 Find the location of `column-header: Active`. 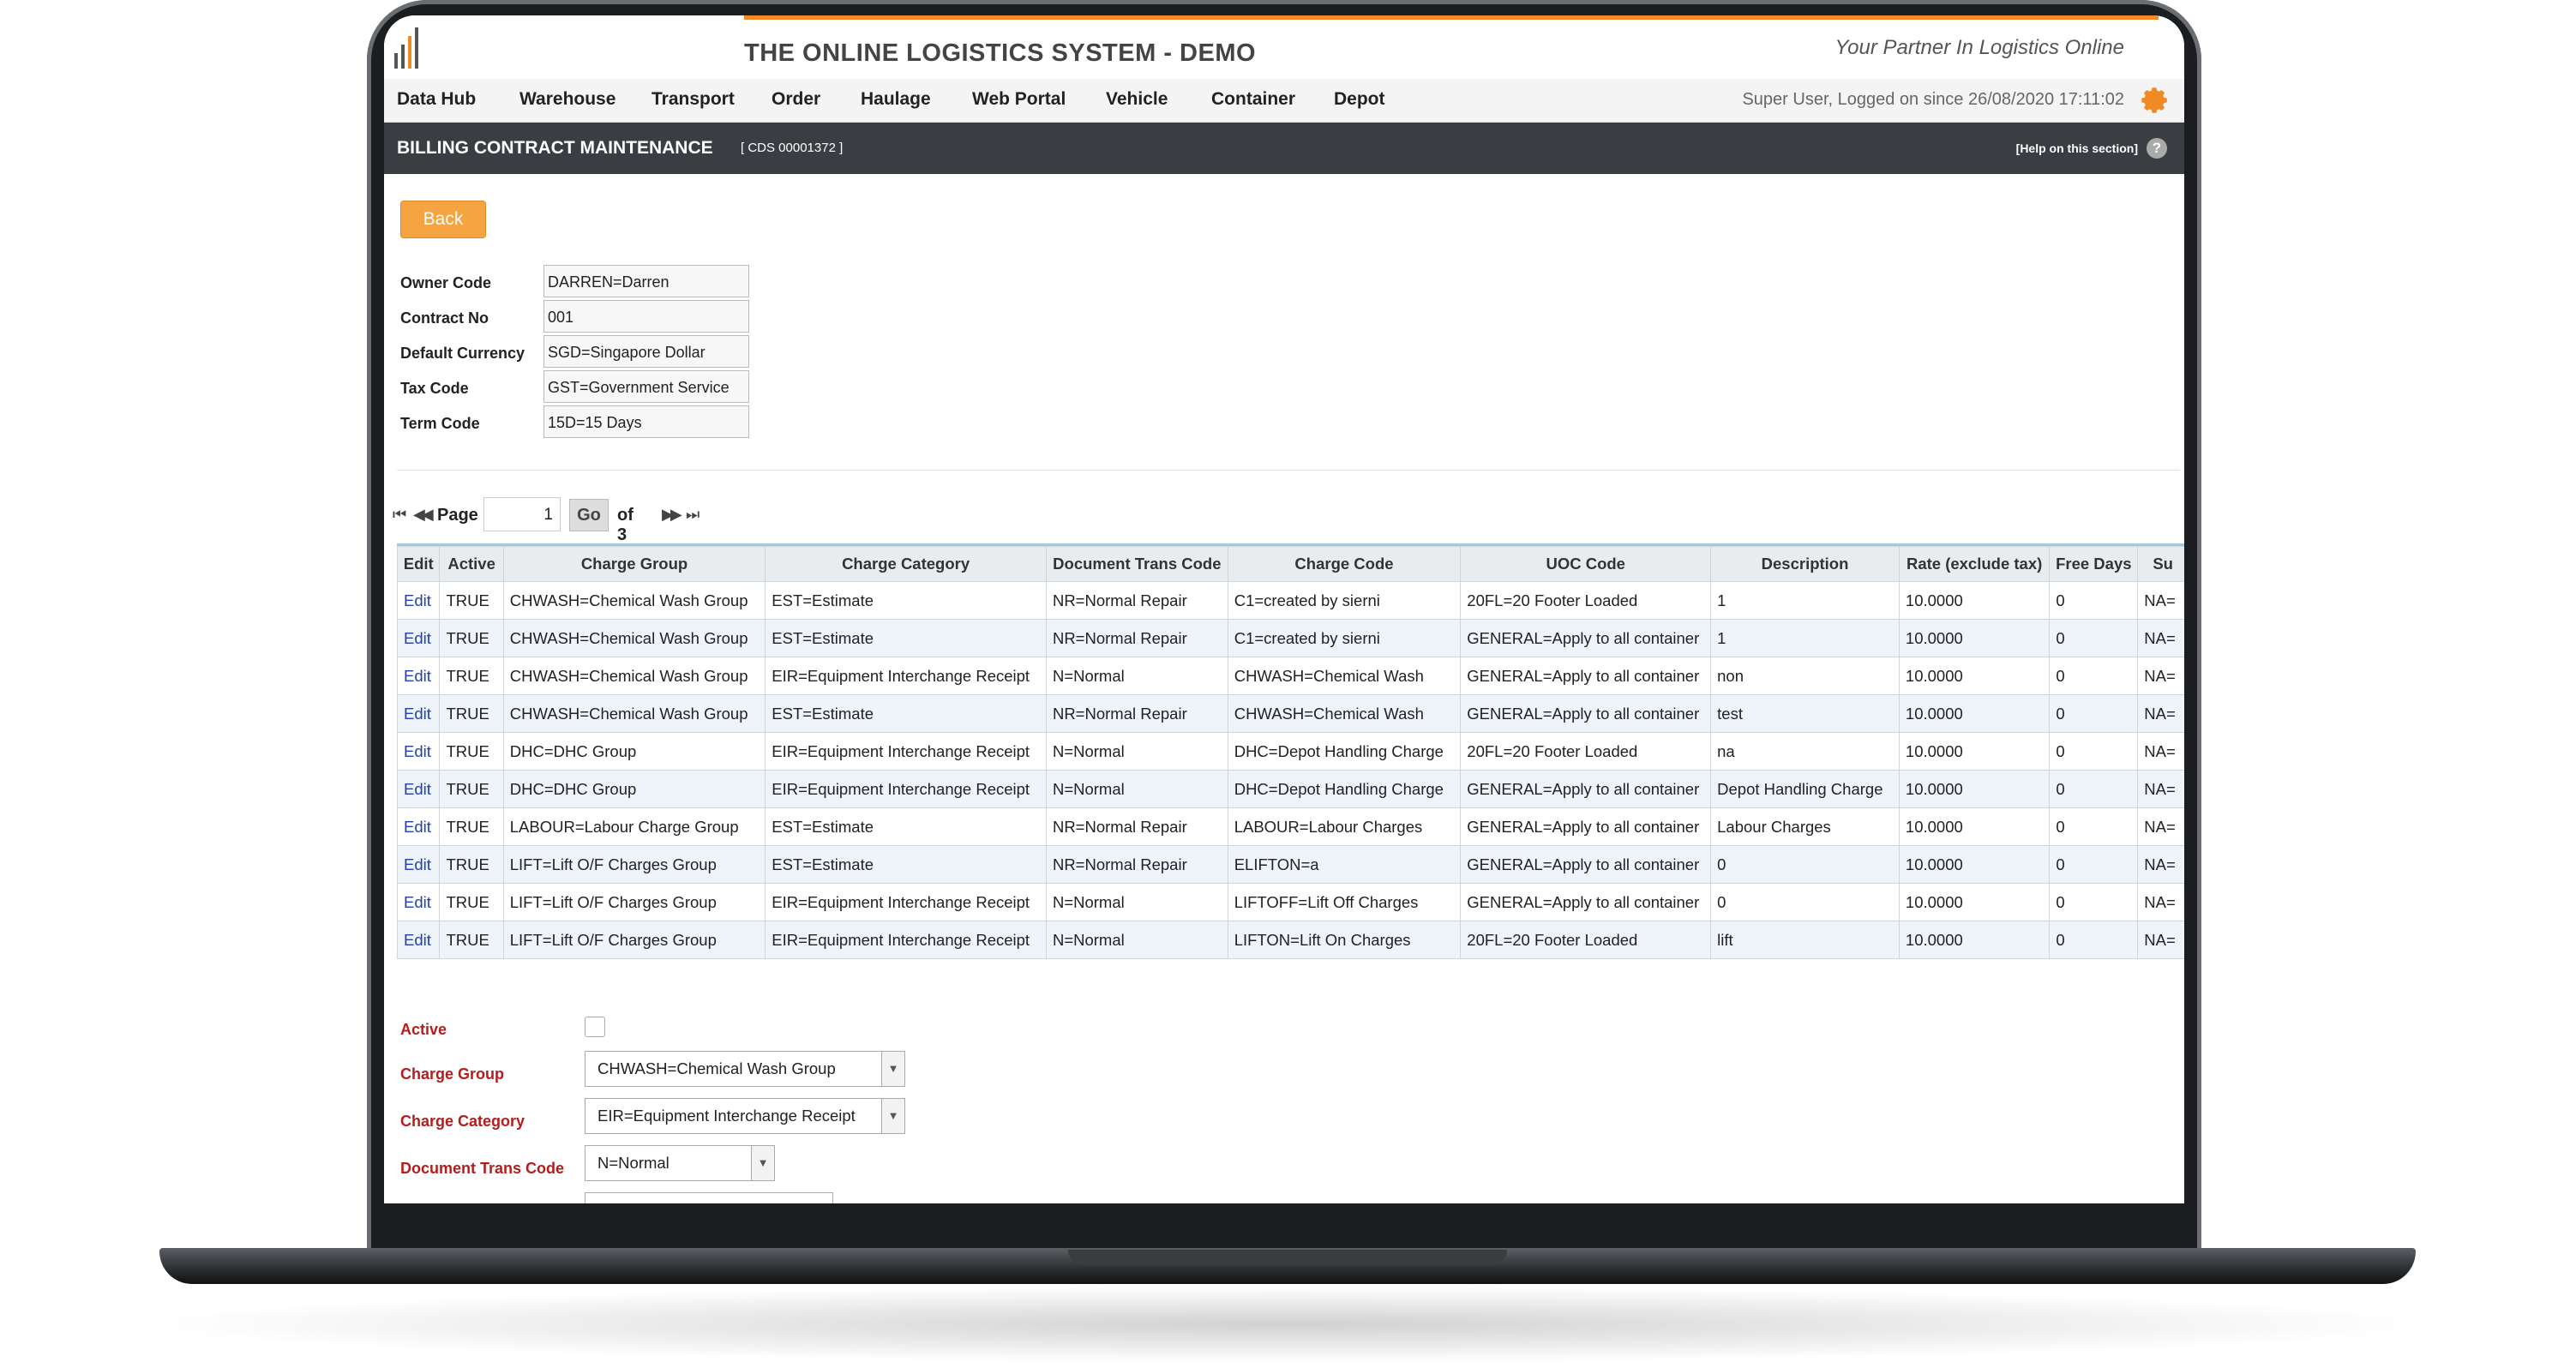

column-header: Active is located at coordinates (471, 564).